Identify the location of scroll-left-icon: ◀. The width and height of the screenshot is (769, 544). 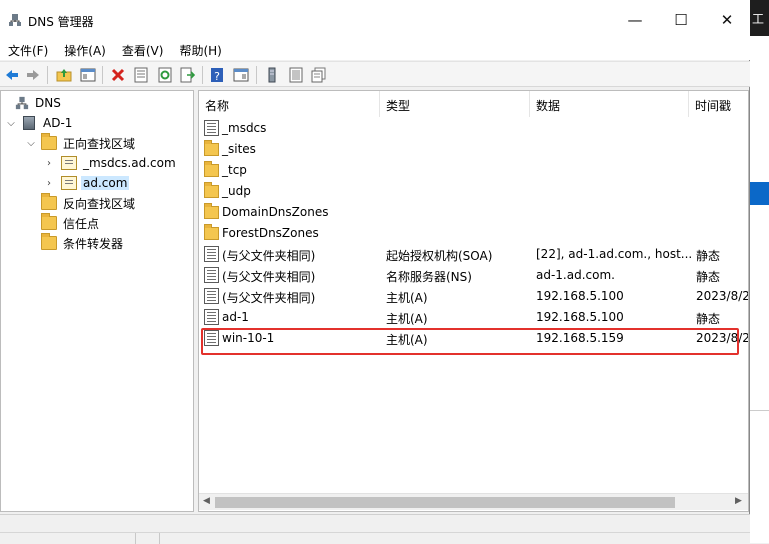
(206, 501).